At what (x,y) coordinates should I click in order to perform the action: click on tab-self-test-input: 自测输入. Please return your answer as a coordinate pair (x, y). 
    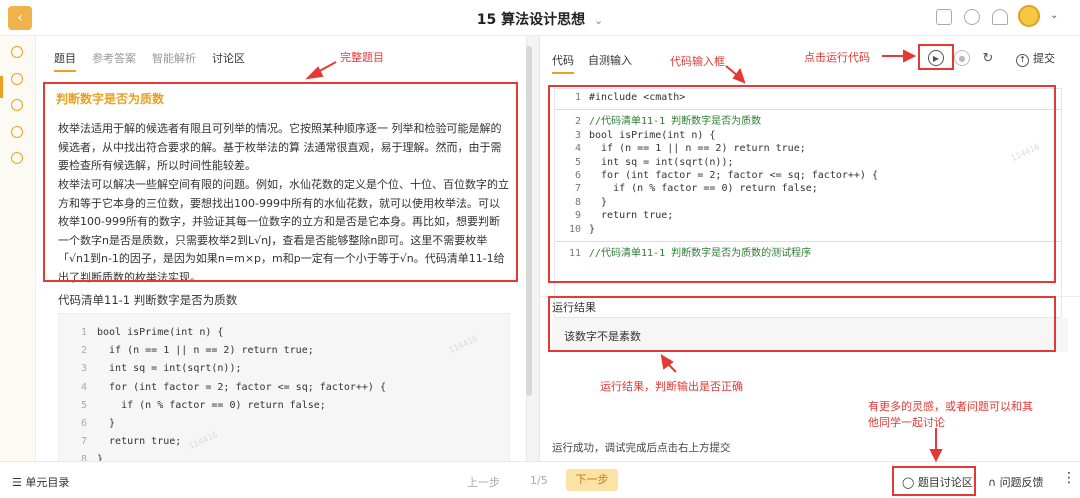
    Looking at the image, I should click on (610, 63).